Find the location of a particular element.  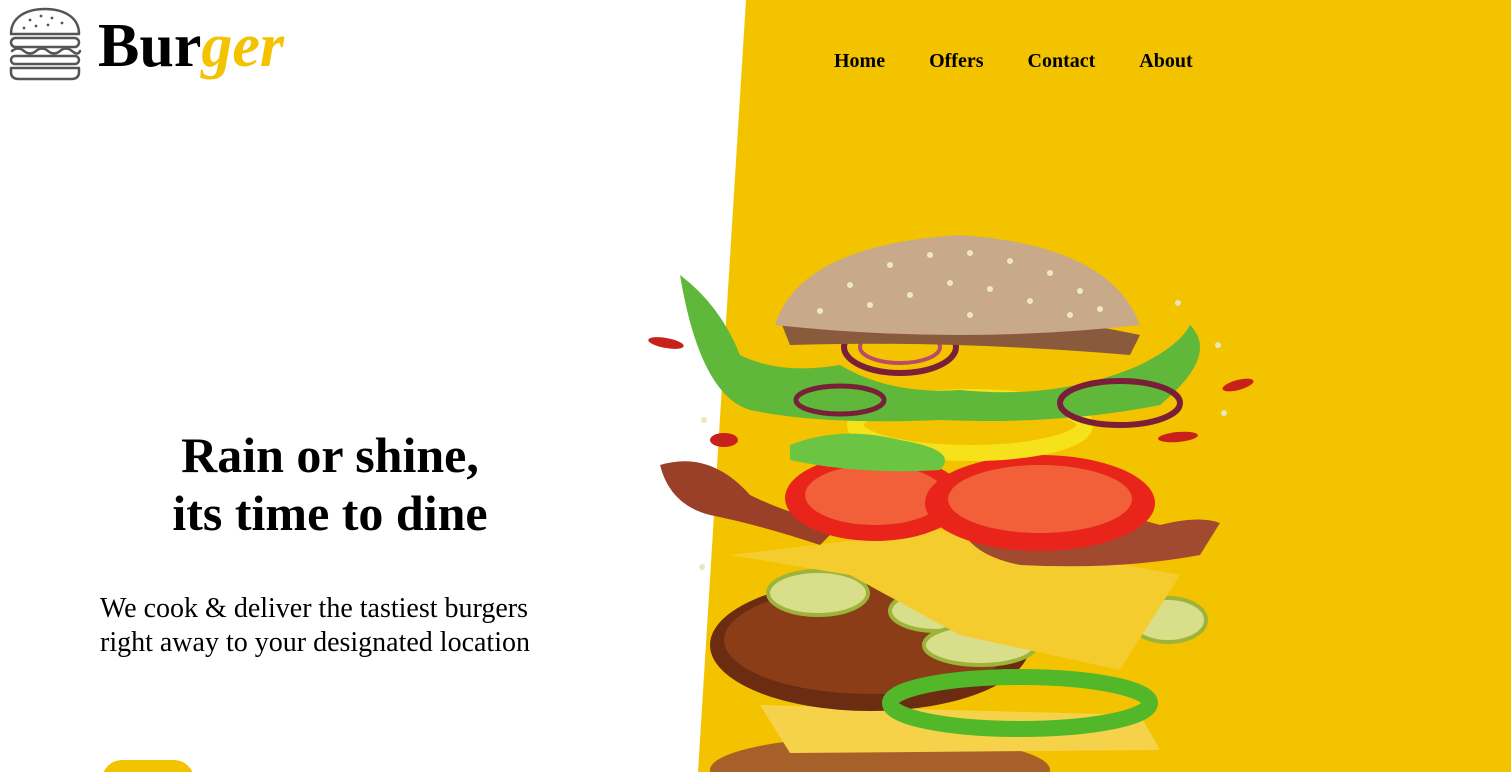

nav-about-link: About is located at coordinates (1165, 61).